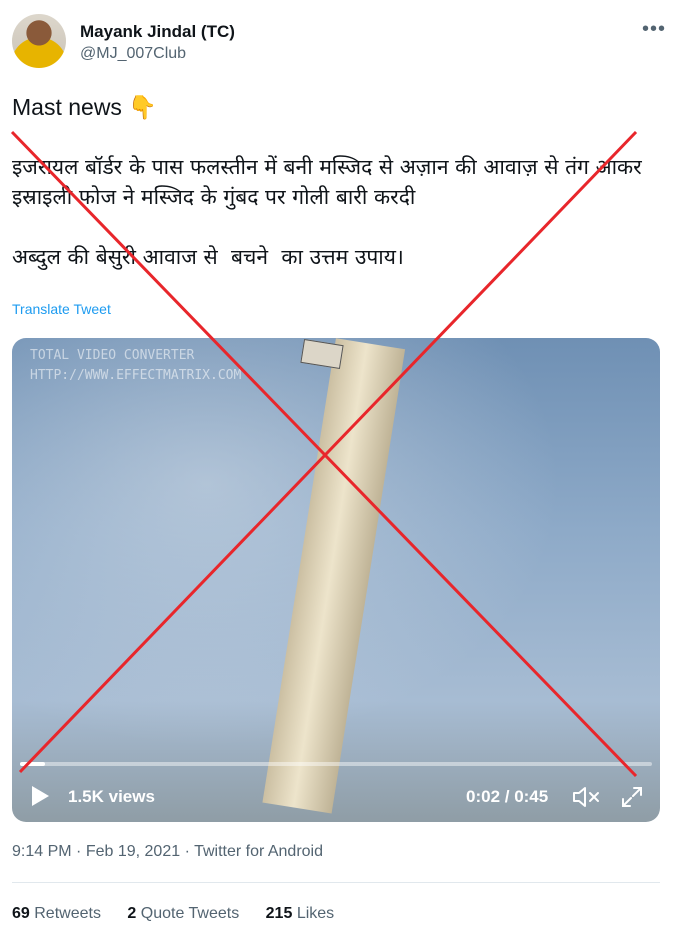  I want to click on video-time: 0:02 / 0:45, so click(507, 796).